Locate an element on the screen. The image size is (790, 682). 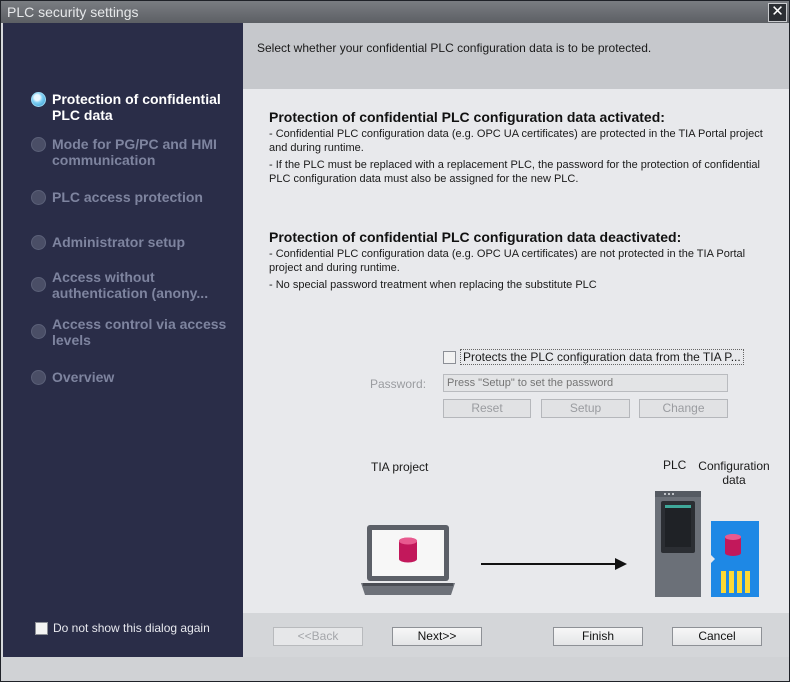
sidebar-item-label: Mode for PG/PC and HMI communication is located at coordinates (134, 152).